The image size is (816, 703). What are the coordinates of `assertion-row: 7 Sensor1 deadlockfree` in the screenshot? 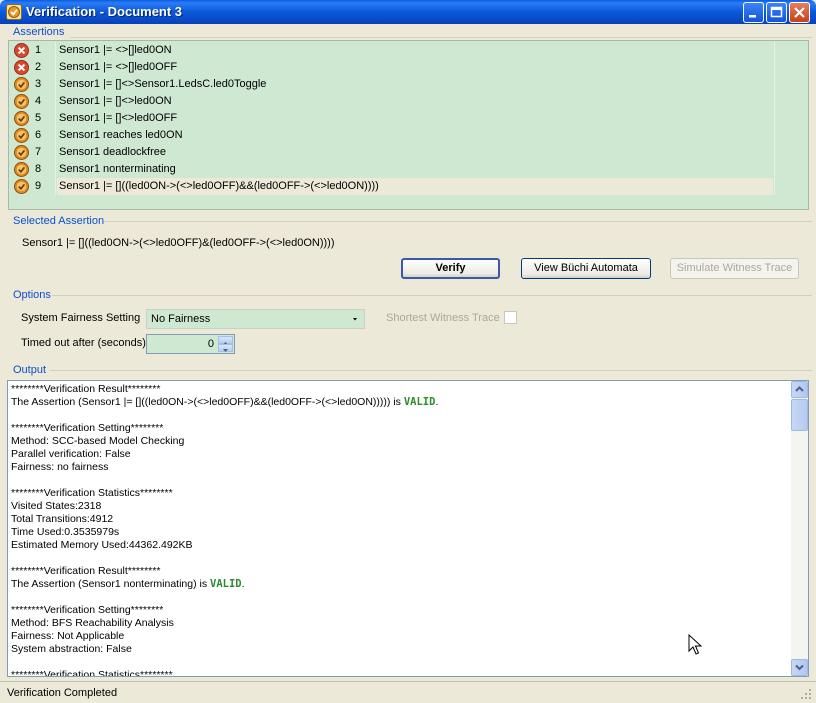 It's located at (408, 152).